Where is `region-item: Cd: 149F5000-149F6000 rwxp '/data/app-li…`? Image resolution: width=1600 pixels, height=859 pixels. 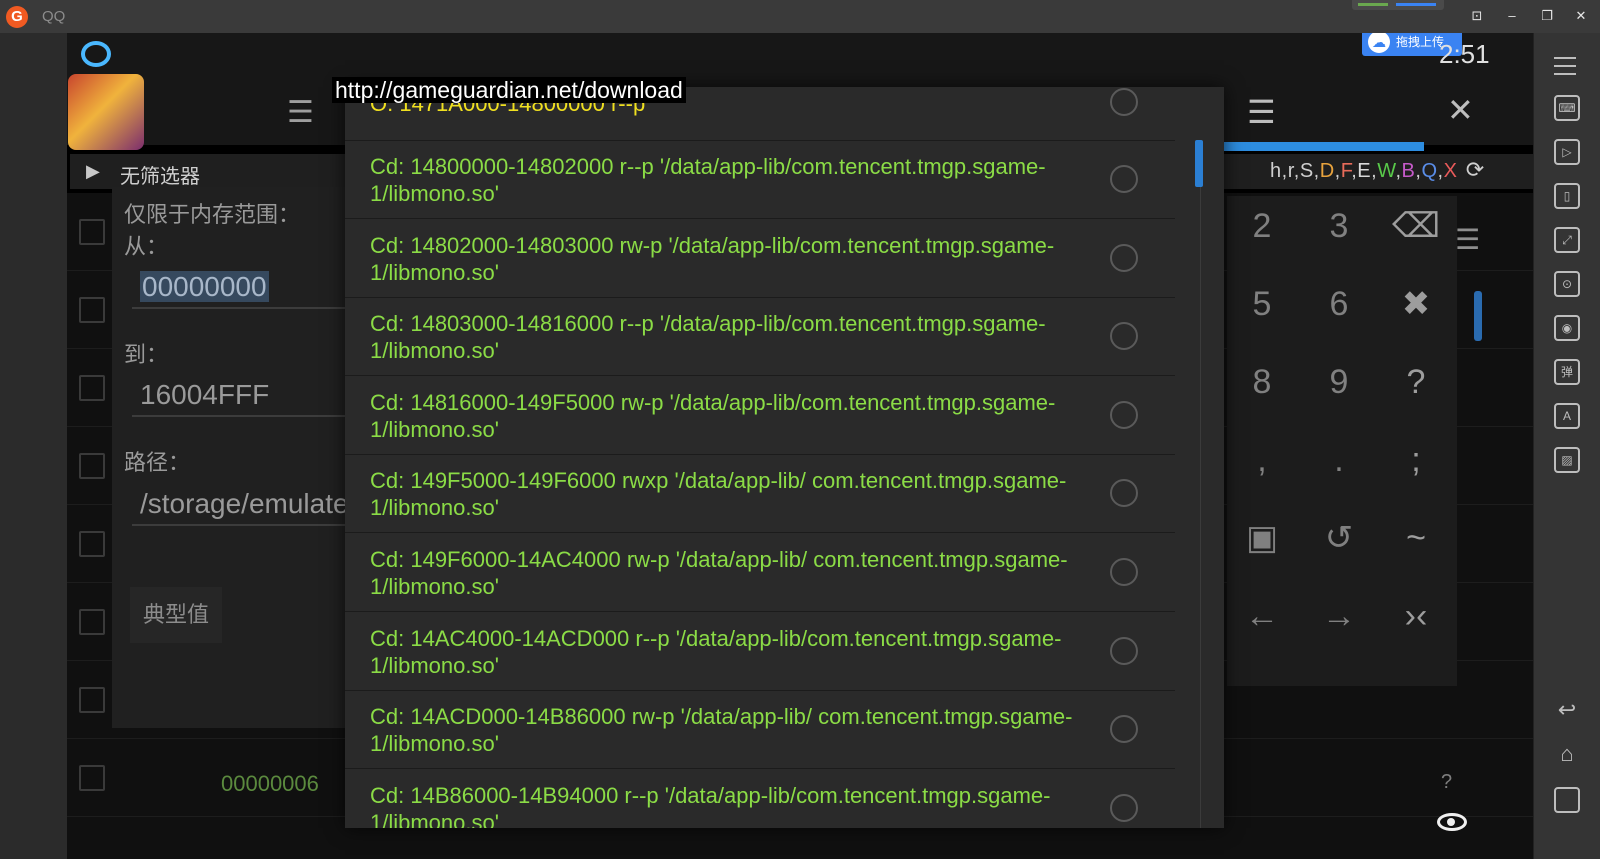
region-item: Cd: 149F5000-149F6000 rwxp '/data/app-li… is located at coordinates (760, 494).